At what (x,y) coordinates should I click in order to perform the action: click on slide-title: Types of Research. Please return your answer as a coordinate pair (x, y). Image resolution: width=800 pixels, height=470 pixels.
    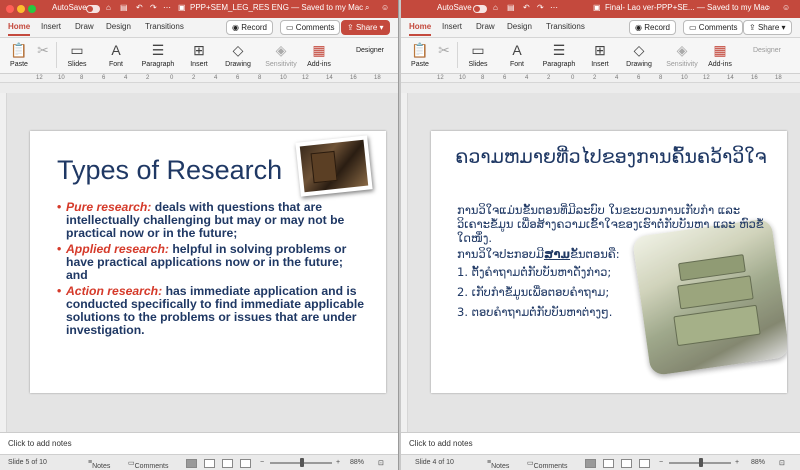
    Looking at the image, I should click on (169, 170).